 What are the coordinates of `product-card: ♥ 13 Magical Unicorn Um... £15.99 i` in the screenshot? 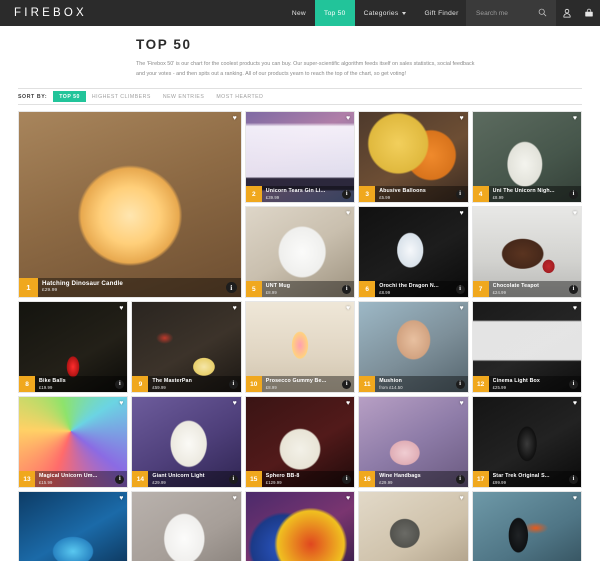 It's located at (73, 442).